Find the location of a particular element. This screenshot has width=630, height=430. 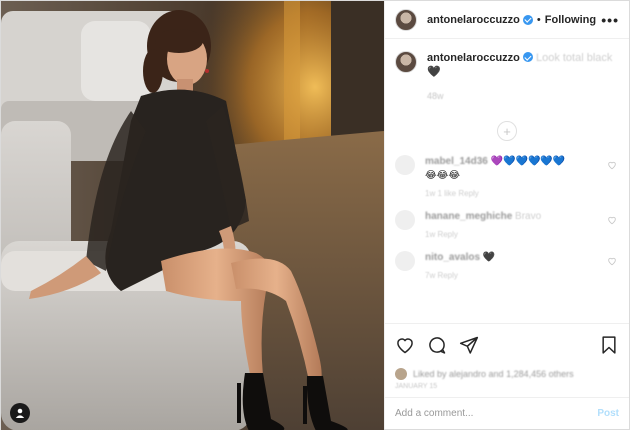

post-header: antonelaroccuzzo • Following ••• is located at coordinates (507, 20).